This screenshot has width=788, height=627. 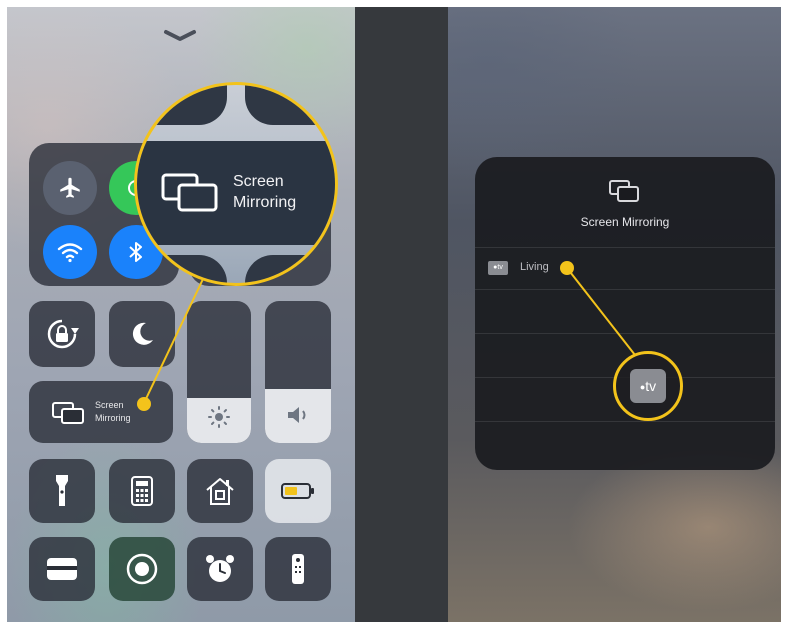 I want to click on panel-divider, so click(x=401, y=314).